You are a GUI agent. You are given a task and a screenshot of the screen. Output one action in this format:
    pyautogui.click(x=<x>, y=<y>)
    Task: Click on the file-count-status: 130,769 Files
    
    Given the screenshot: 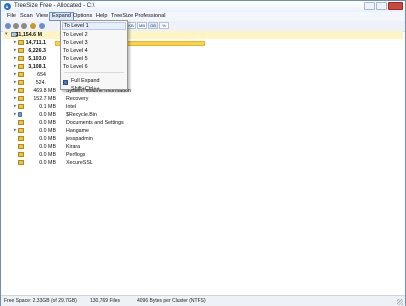 What is the action you would take?
    pyautogui.click(x=105, y=301)
    